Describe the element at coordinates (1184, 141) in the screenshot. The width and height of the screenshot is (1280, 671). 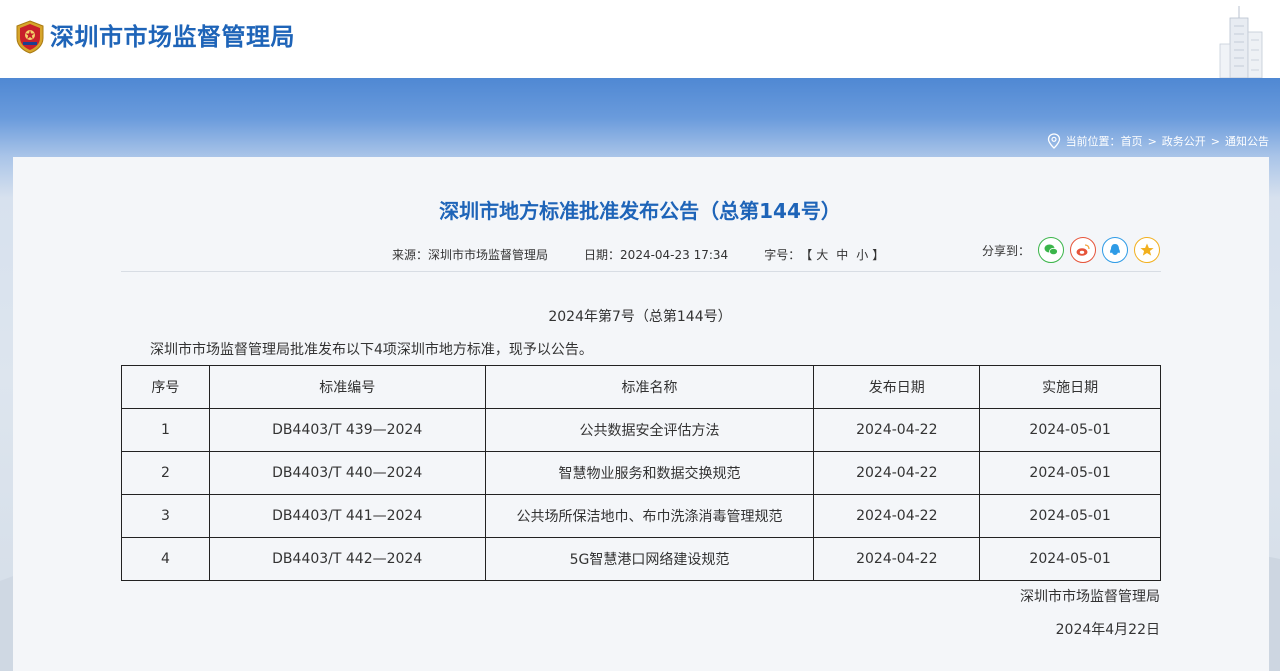
I see `breadcrumb-item-public-affairs: 政务公开` at that location.